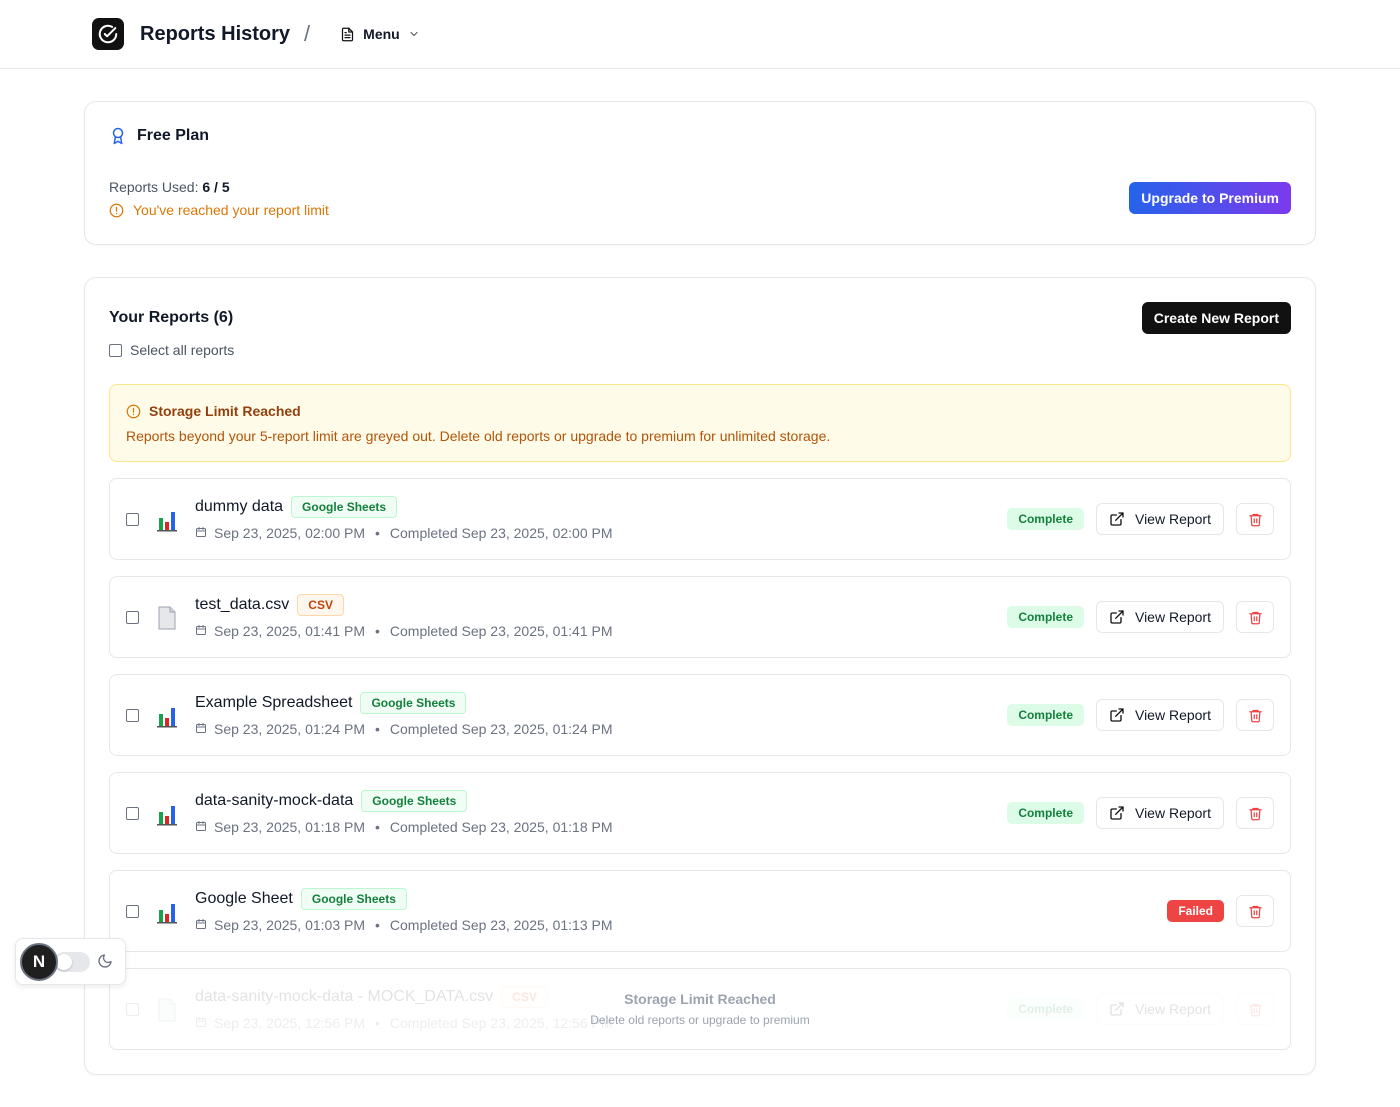 The image size is (1400, 1107). Describe the element at coordinates (64, 962) in the screenshot. I see `toggle-knob` at that location.